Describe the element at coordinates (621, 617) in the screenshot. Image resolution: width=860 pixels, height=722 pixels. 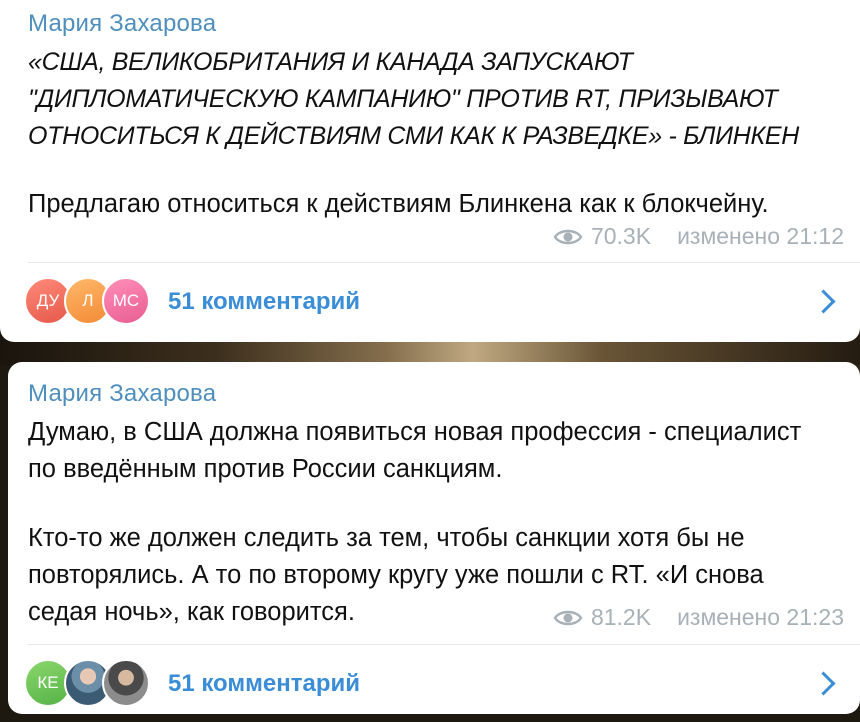
I see `views-count: 81.2K` at that location.